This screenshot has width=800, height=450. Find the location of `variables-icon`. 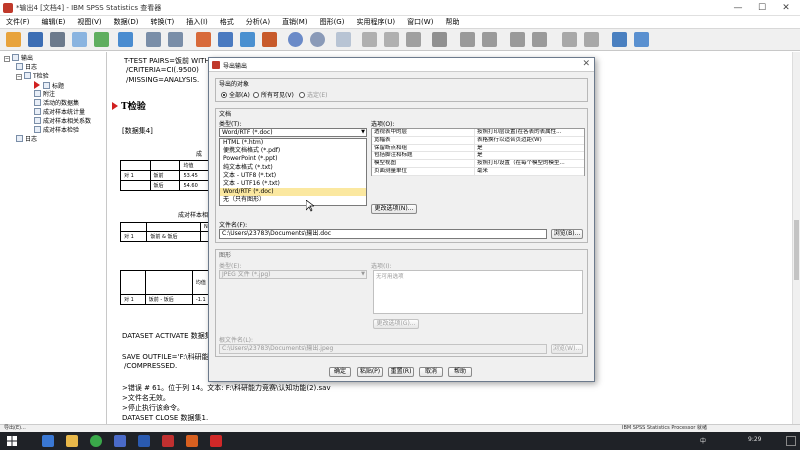

variables-icon is located at coordinates (269, 39).